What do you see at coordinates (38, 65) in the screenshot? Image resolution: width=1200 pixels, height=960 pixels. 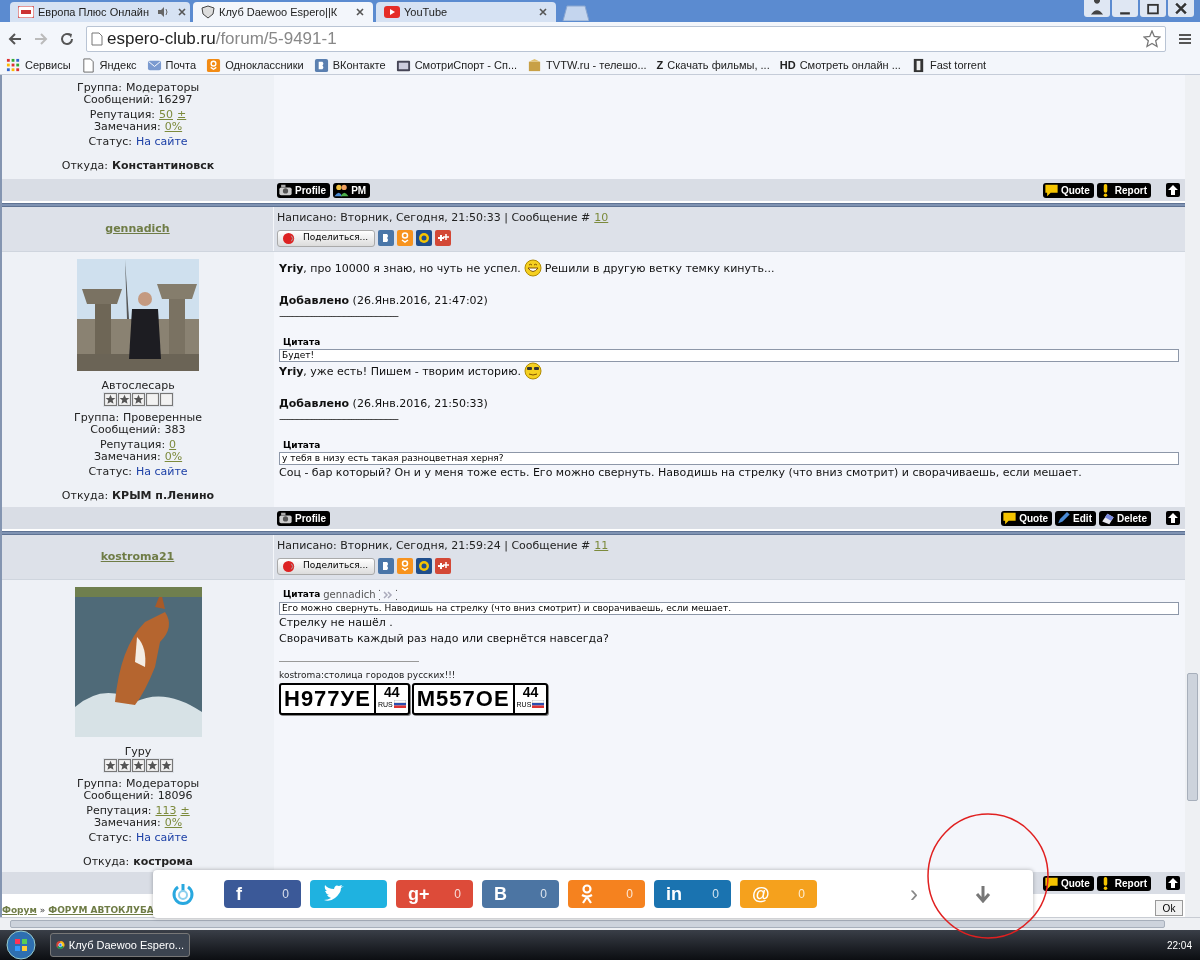 I see `bookmark: Сервисы` at bounding box center [38, 65].